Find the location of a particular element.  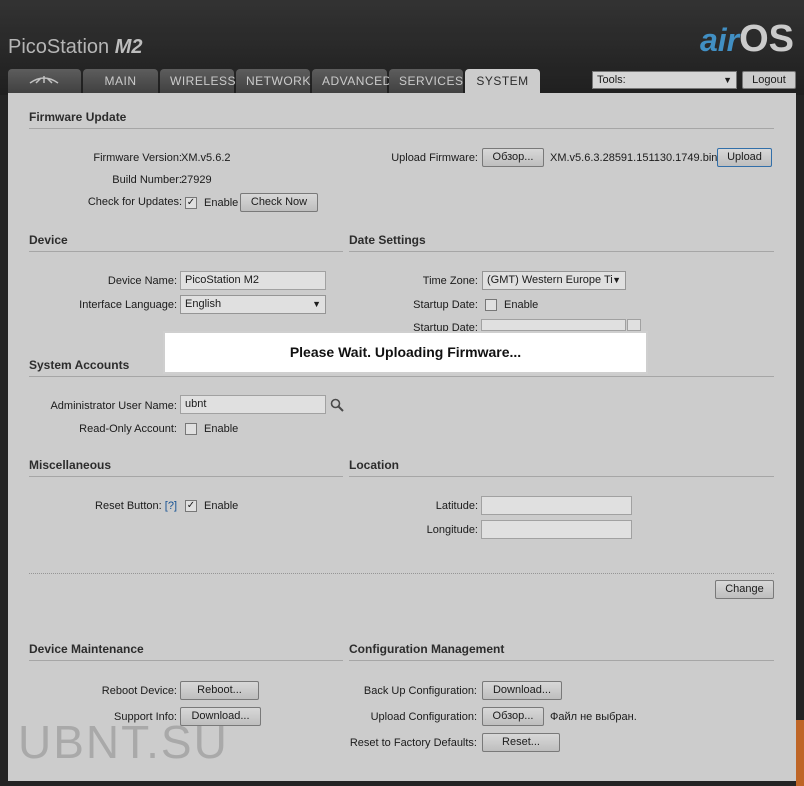

upload-button: Upload is located at coordinates (744, 157).